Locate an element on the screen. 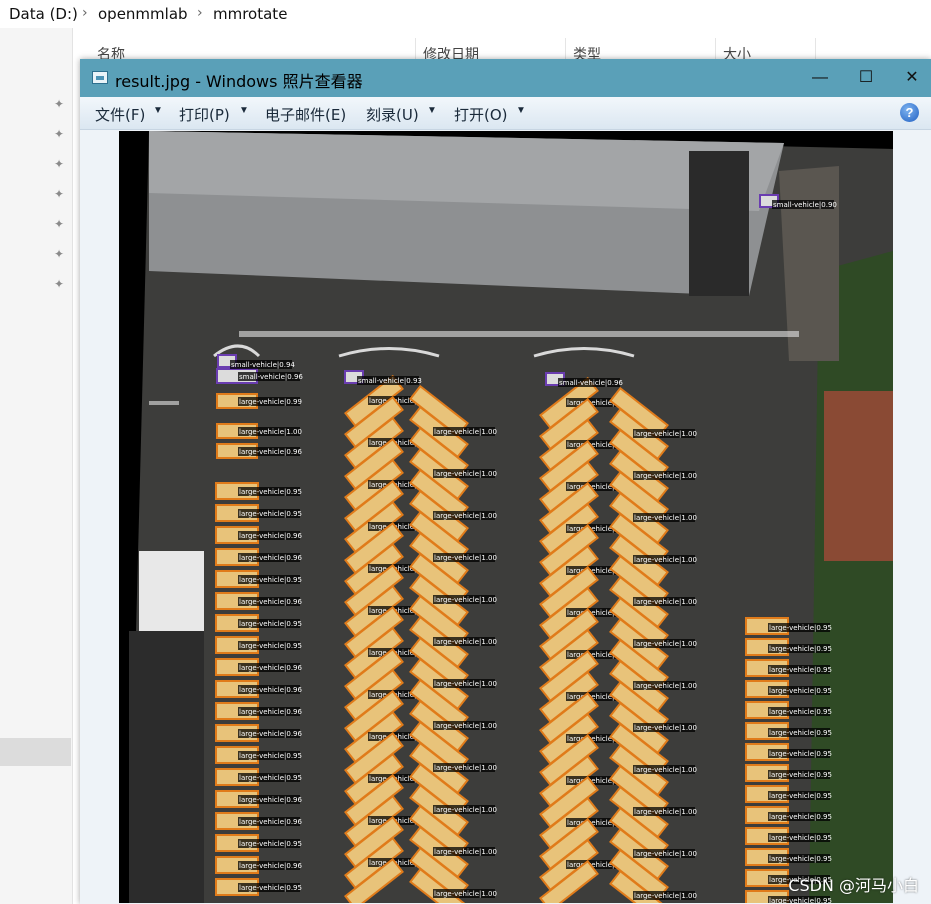 Image resolution: width=931 pixels, height=904 pixels. minimize-button: — is located at coordinates (820, 78).